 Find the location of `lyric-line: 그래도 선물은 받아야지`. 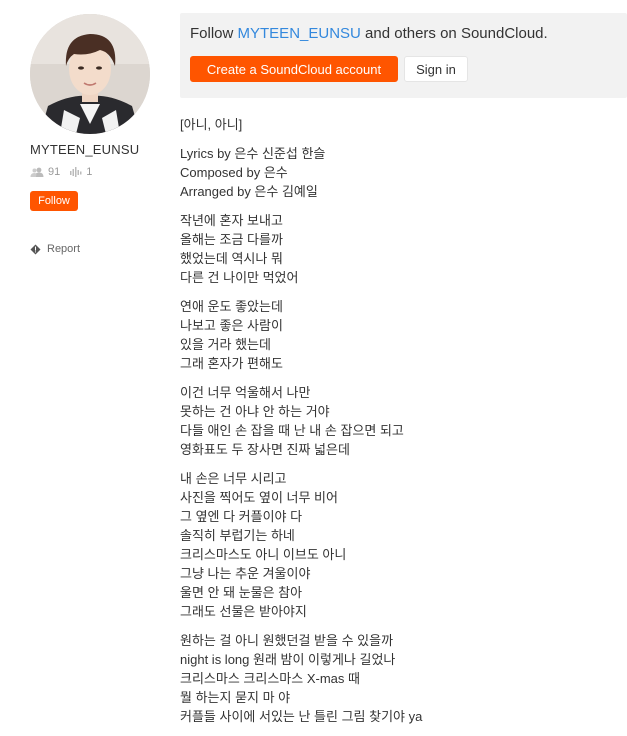

lyric-line: 그래도 선물은 받아야지 is located at coordinates (243, 611).